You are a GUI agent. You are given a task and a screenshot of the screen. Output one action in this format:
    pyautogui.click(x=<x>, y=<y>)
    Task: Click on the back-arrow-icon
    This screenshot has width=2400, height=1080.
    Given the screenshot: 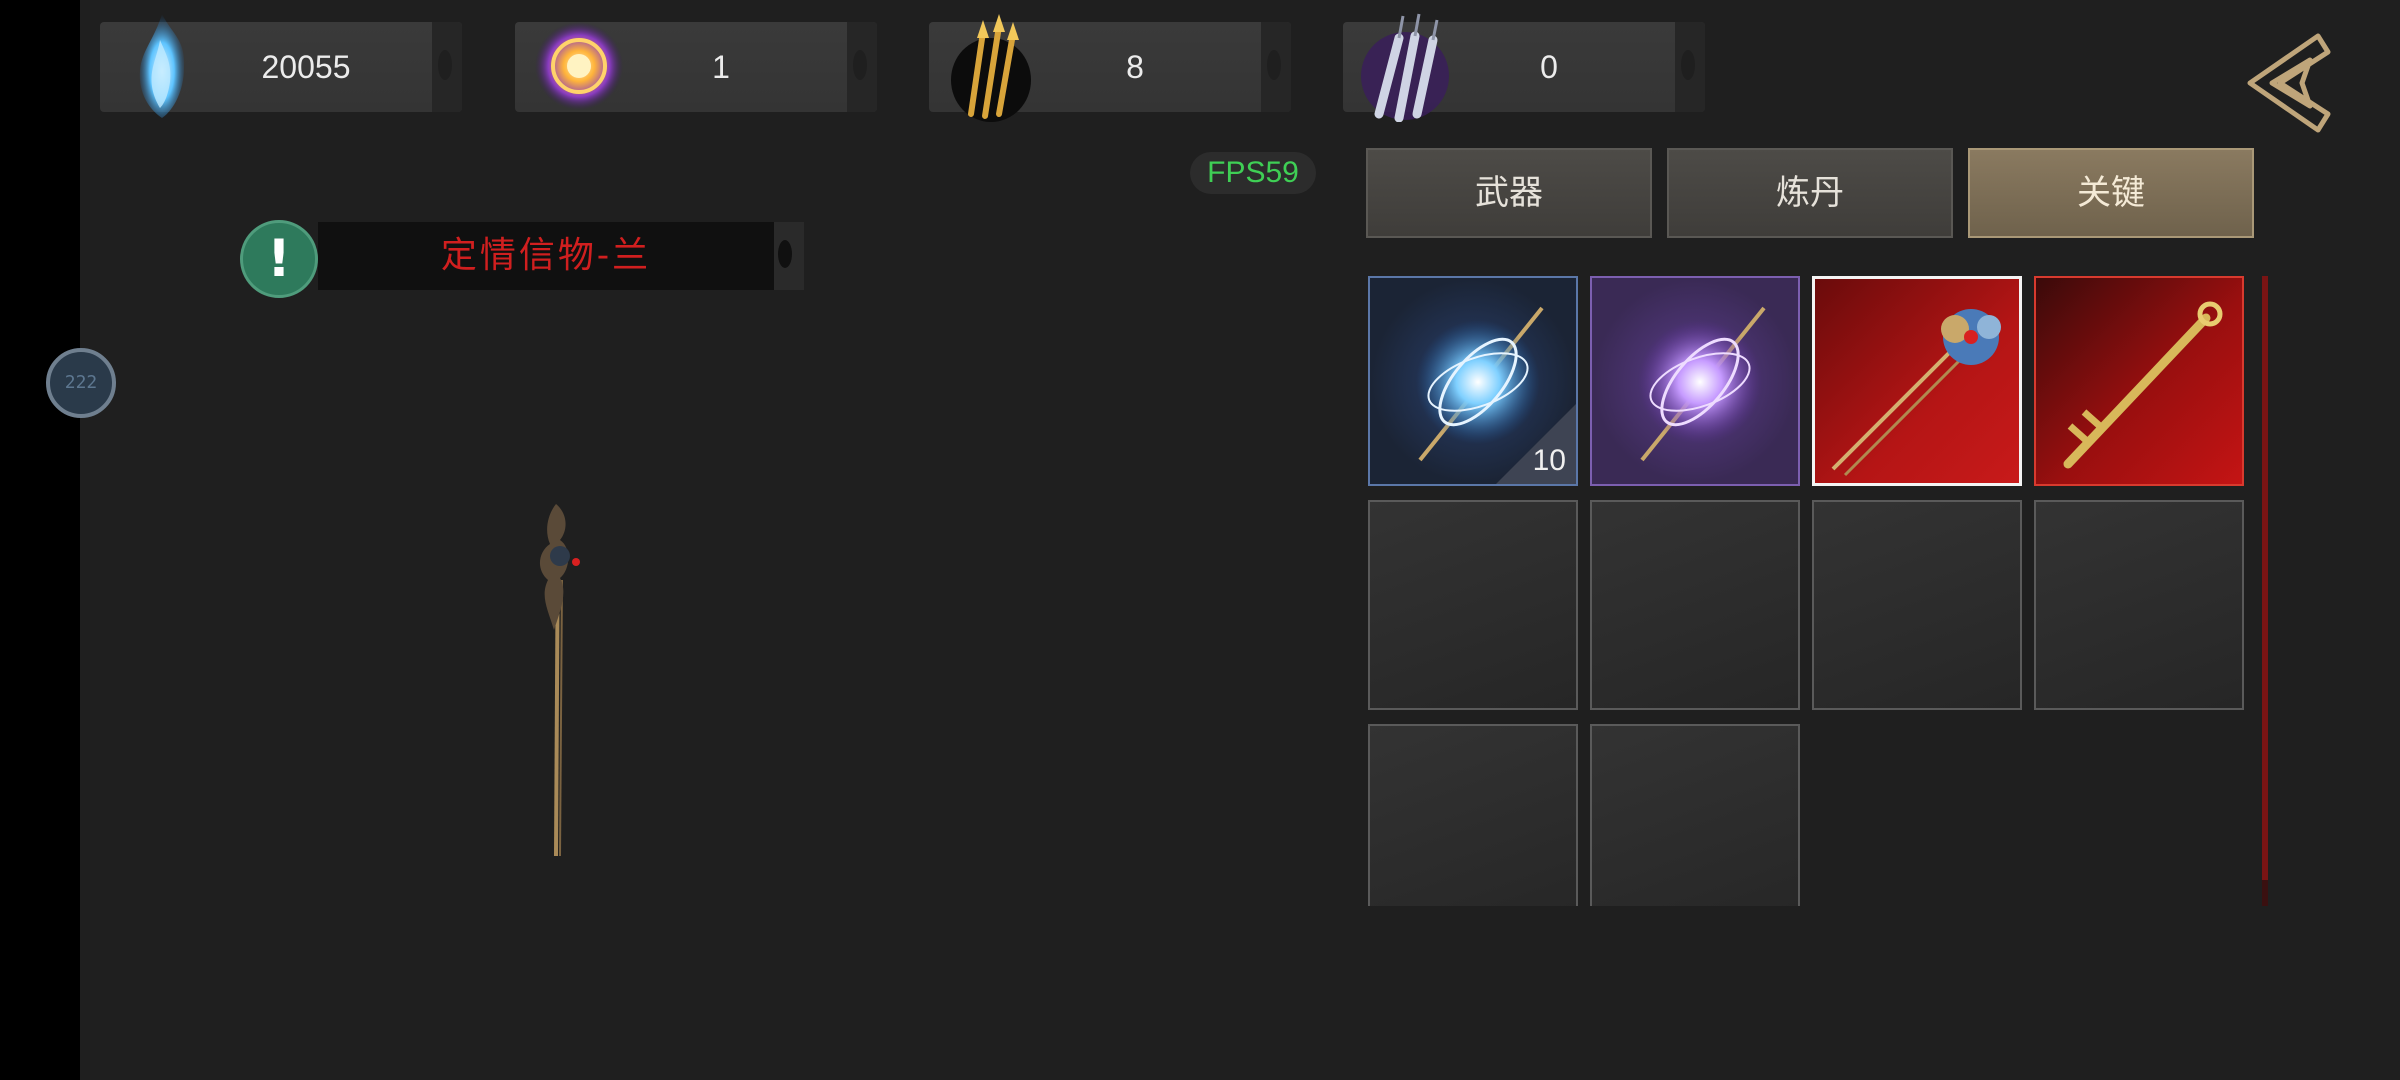 What is the action you would take?
    pyautogui.click(x=2289, y=83)
    